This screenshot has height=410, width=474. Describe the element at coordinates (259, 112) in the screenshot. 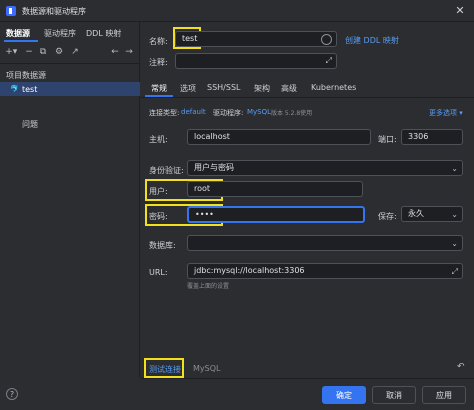

I see `driver-value: MySQL` at that location.